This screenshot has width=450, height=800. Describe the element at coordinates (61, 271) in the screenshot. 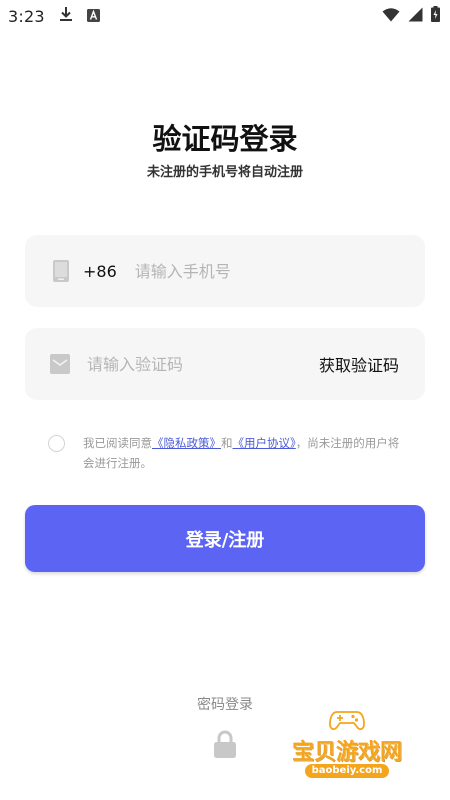

I see `phone-icon` at that location.